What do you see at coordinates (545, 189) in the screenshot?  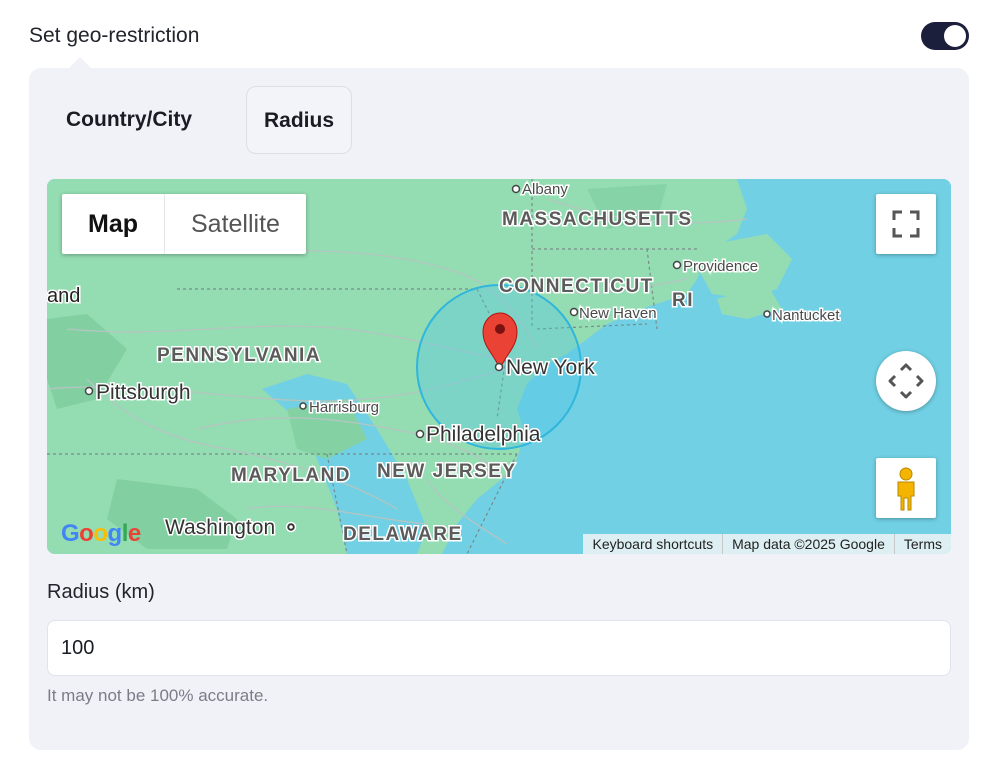 I see `map-label-albany: Albany` at bounding box center [545, 189].